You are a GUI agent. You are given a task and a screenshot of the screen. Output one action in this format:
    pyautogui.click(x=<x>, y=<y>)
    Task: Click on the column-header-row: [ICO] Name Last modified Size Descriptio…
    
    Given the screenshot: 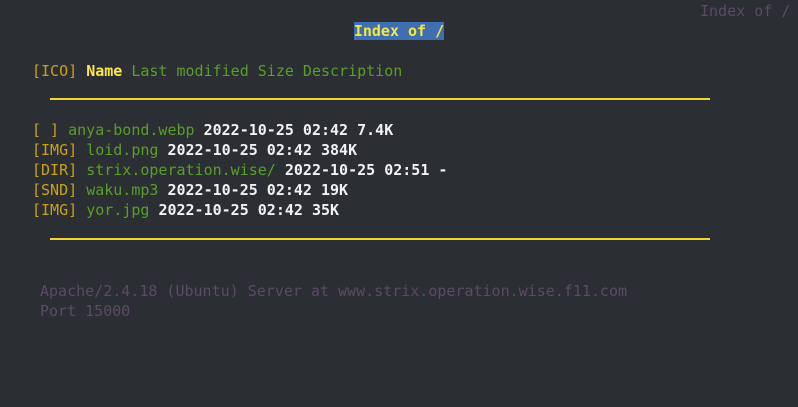 What is the action you would take?
    pyautogui.click(x=217, y=71)
    